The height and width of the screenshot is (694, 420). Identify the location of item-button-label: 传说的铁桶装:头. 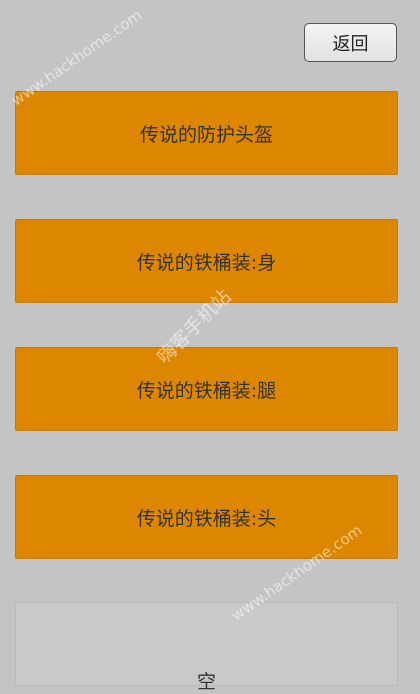
(206, 518).